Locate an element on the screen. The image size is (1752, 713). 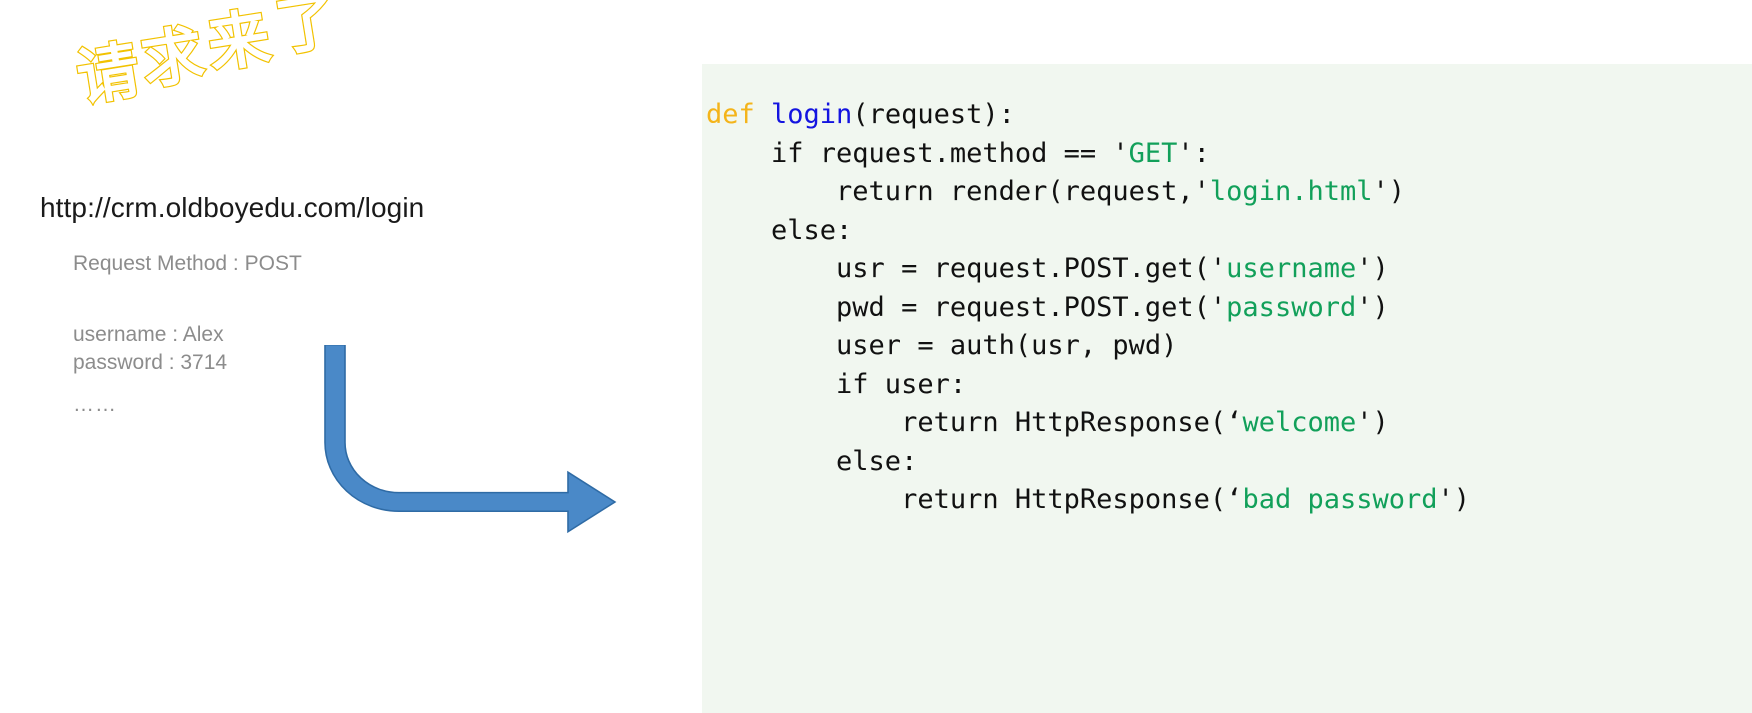
title-char-3: 来 is located at coordinates (238, 41).